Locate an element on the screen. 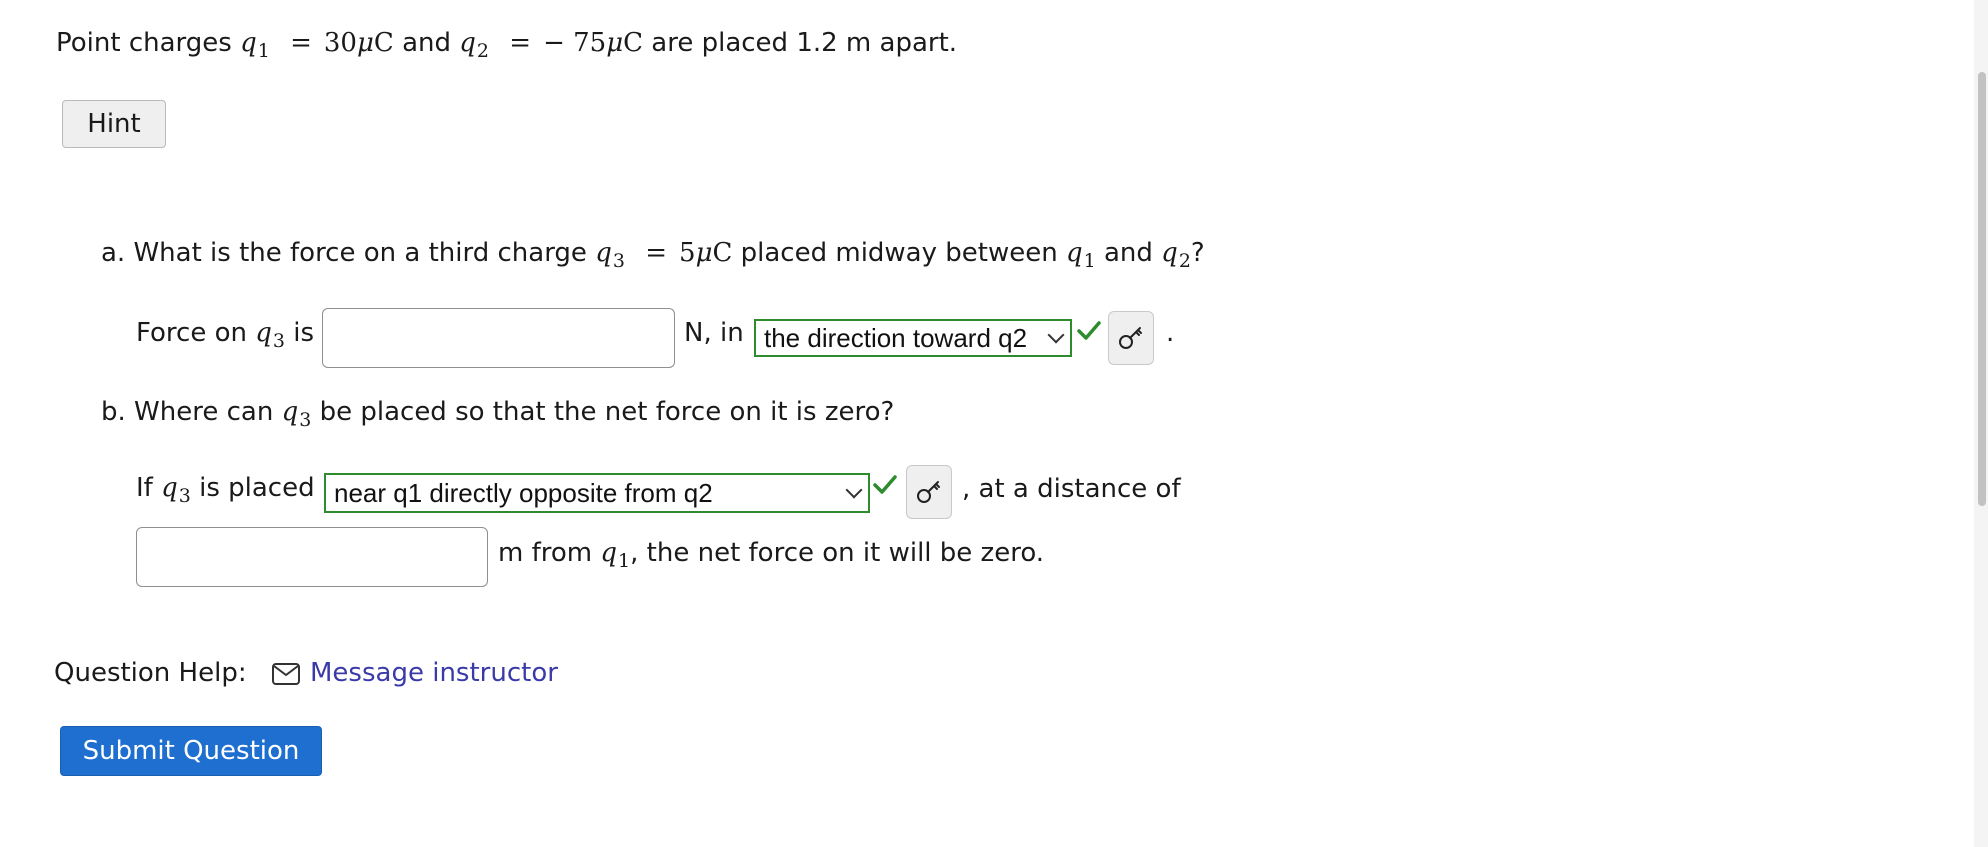 The width and height of the screenshot is (1988, 847). question-help-label: Question Help: is located at coordinates (150, 673).